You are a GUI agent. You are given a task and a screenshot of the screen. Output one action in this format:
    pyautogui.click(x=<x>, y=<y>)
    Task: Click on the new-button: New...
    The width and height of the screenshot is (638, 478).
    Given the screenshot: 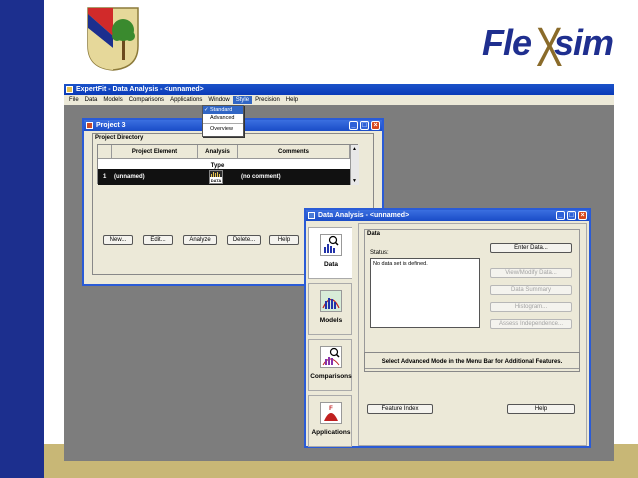 What is the action you would take?
    pyautogui.click(x=118, y=240)
    